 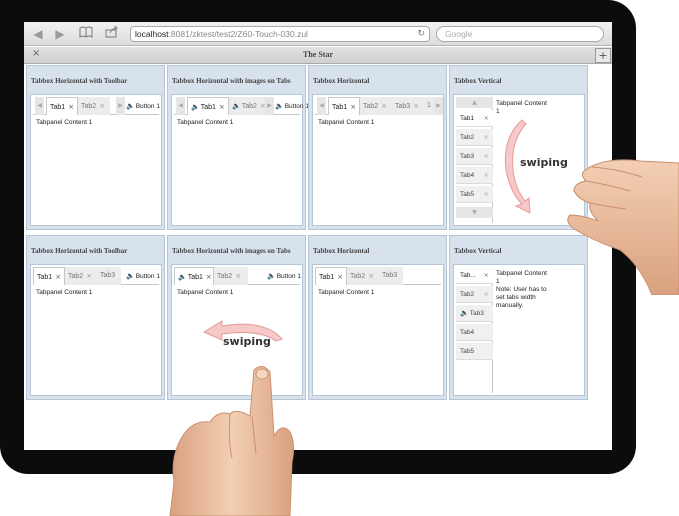 I want to click on tab-strip: 🔈Tab1 × Tab2 × 🔈Button 1, so click(x=237, y=276).